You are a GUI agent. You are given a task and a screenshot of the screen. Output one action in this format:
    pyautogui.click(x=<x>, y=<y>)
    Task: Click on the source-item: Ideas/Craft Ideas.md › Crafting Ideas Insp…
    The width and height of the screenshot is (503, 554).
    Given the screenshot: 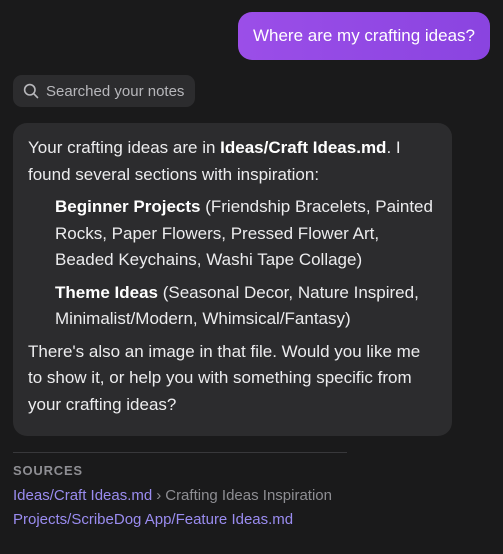 What is the action you would take?
    pyautogui.click(x=180, y=495)
    